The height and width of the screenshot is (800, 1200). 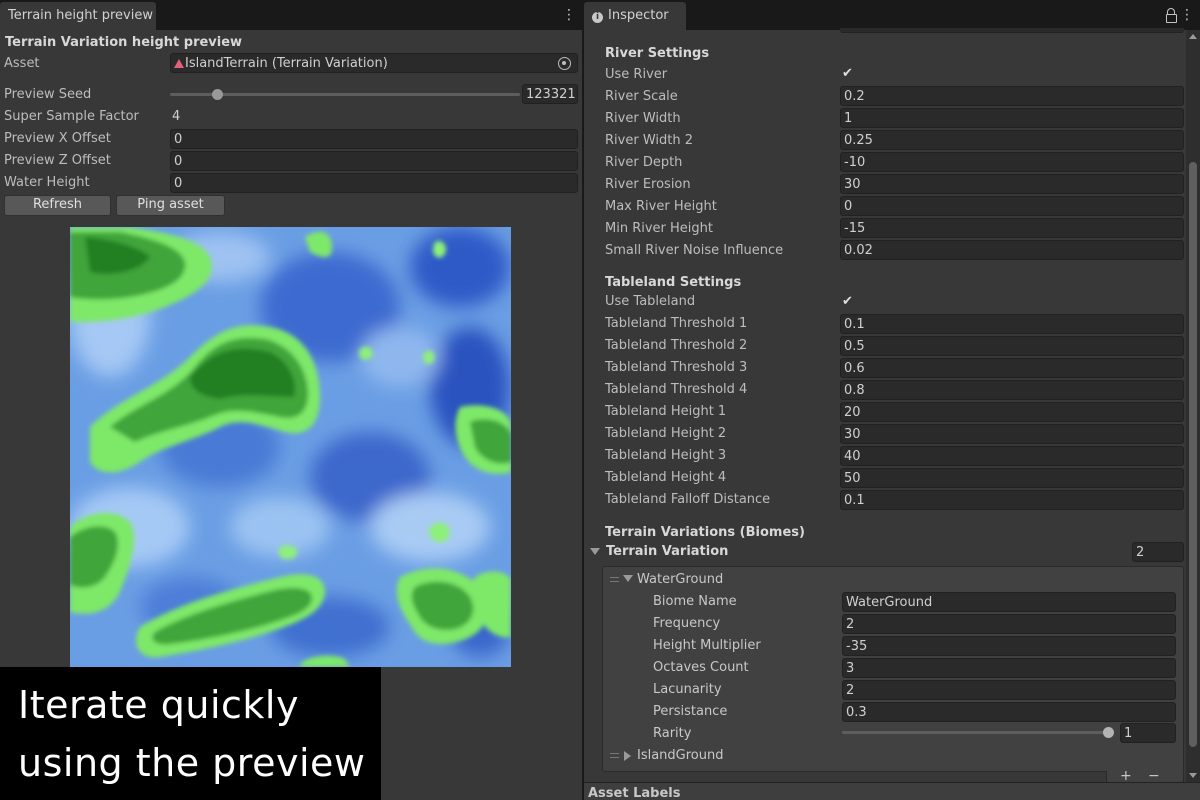 I want to click on element-waterground-label: WaterGround, so click(x=680, y=579).